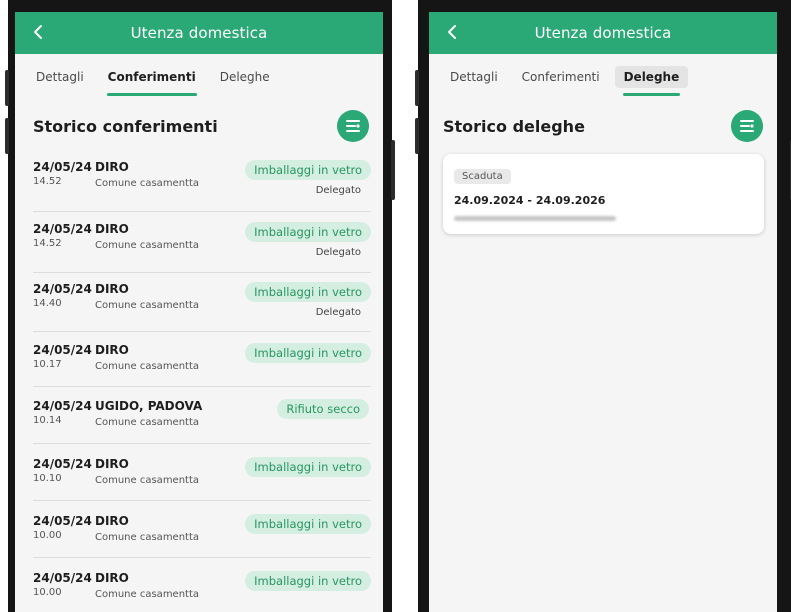 The height and width of the screenshot is (612, 791). I want to click on delega-card: Scaduta 24.09.2024 - 24.09.2026, so click(603, 194).